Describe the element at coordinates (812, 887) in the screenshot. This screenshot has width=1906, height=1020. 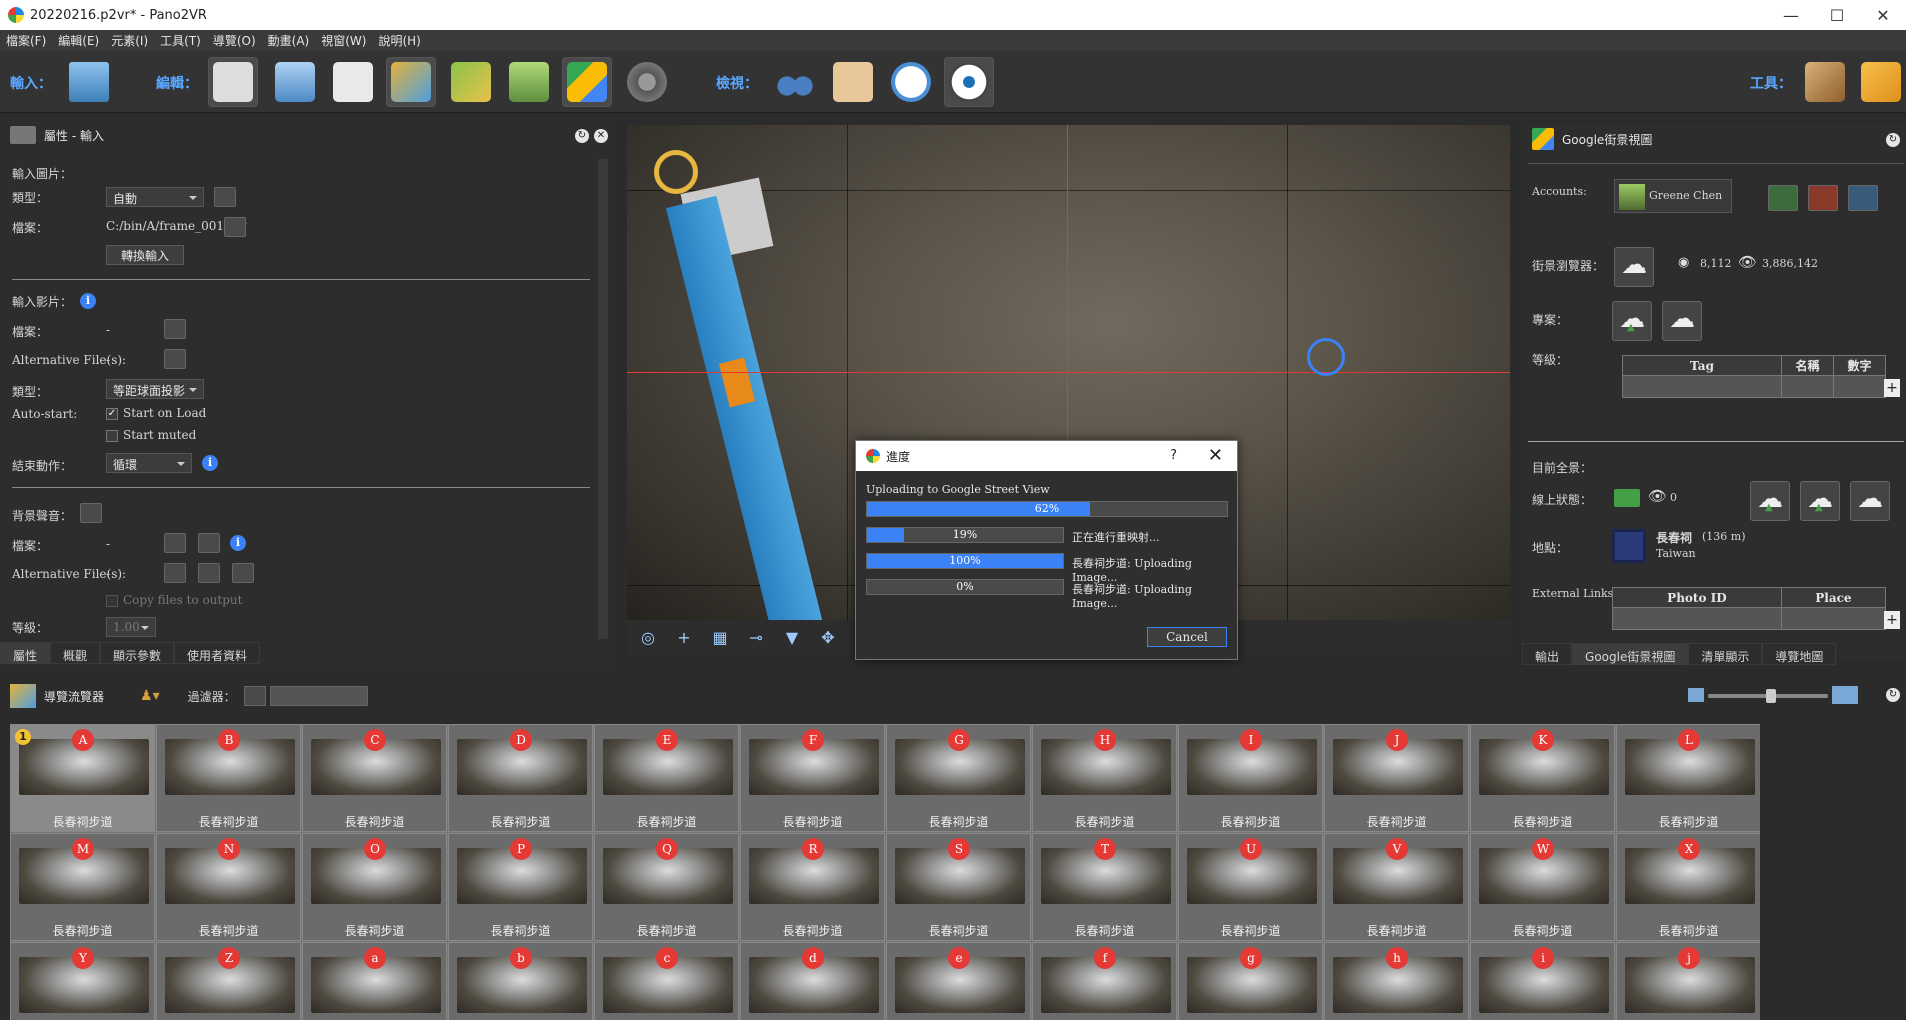
I see `tour-node: R 長春祠步道` at that location.